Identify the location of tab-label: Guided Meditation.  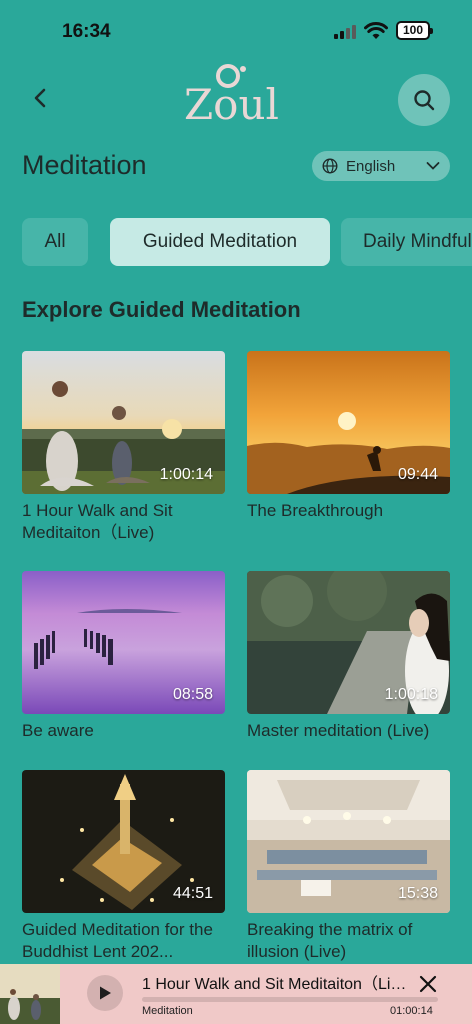
(220, 241).